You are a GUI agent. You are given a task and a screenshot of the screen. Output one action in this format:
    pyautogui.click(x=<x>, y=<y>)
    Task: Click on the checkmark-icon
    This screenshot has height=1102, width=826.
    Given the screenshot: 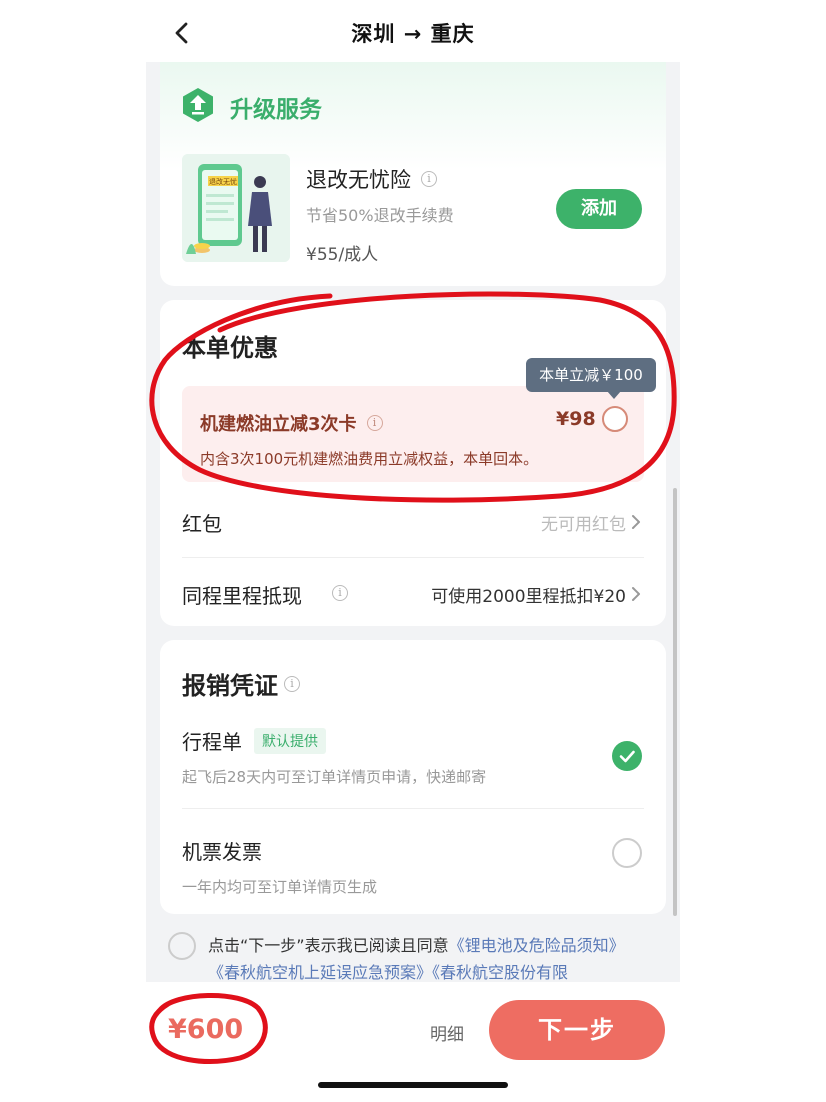 What is the action you would take?
    pyautogui.click(x=627, y=756)
    